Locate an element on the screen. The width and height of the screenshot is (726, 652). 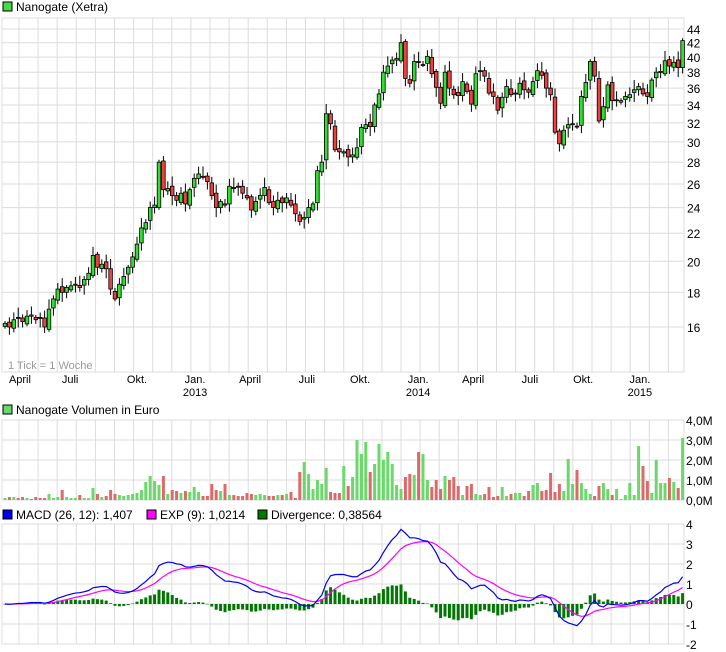
divergence-legend-swatch is located at coordinates (262, 514).